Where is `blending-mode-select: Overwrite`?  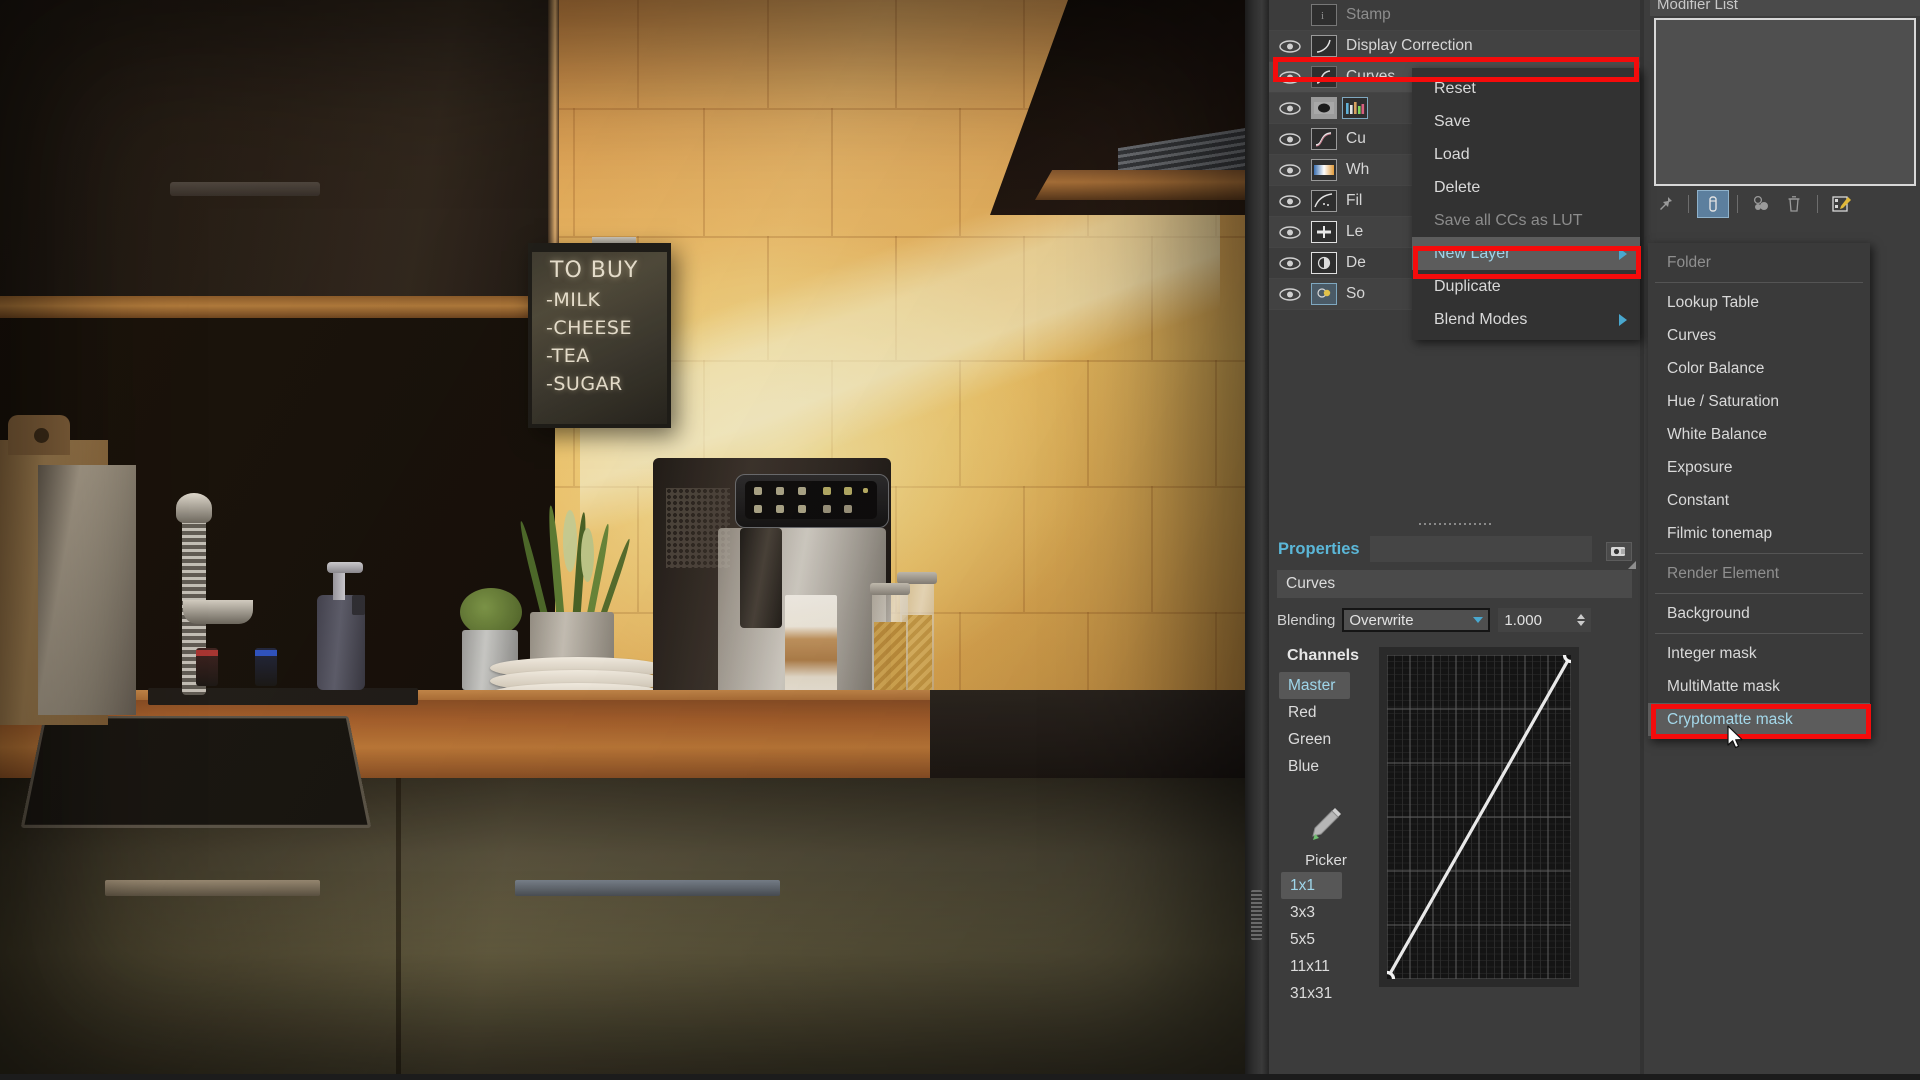 blending-mode-select: Overwrite is located at coordinates (1416, 620).